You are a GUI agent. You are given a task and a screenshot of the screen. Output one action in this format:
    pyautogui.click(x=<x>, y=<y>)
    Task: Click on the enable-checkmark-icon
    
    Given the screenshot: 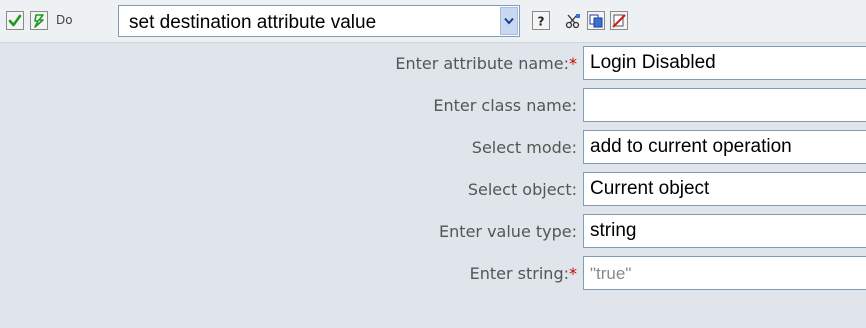 What is the action you would take?
    pyautogui.click(x=15, y=20)
    